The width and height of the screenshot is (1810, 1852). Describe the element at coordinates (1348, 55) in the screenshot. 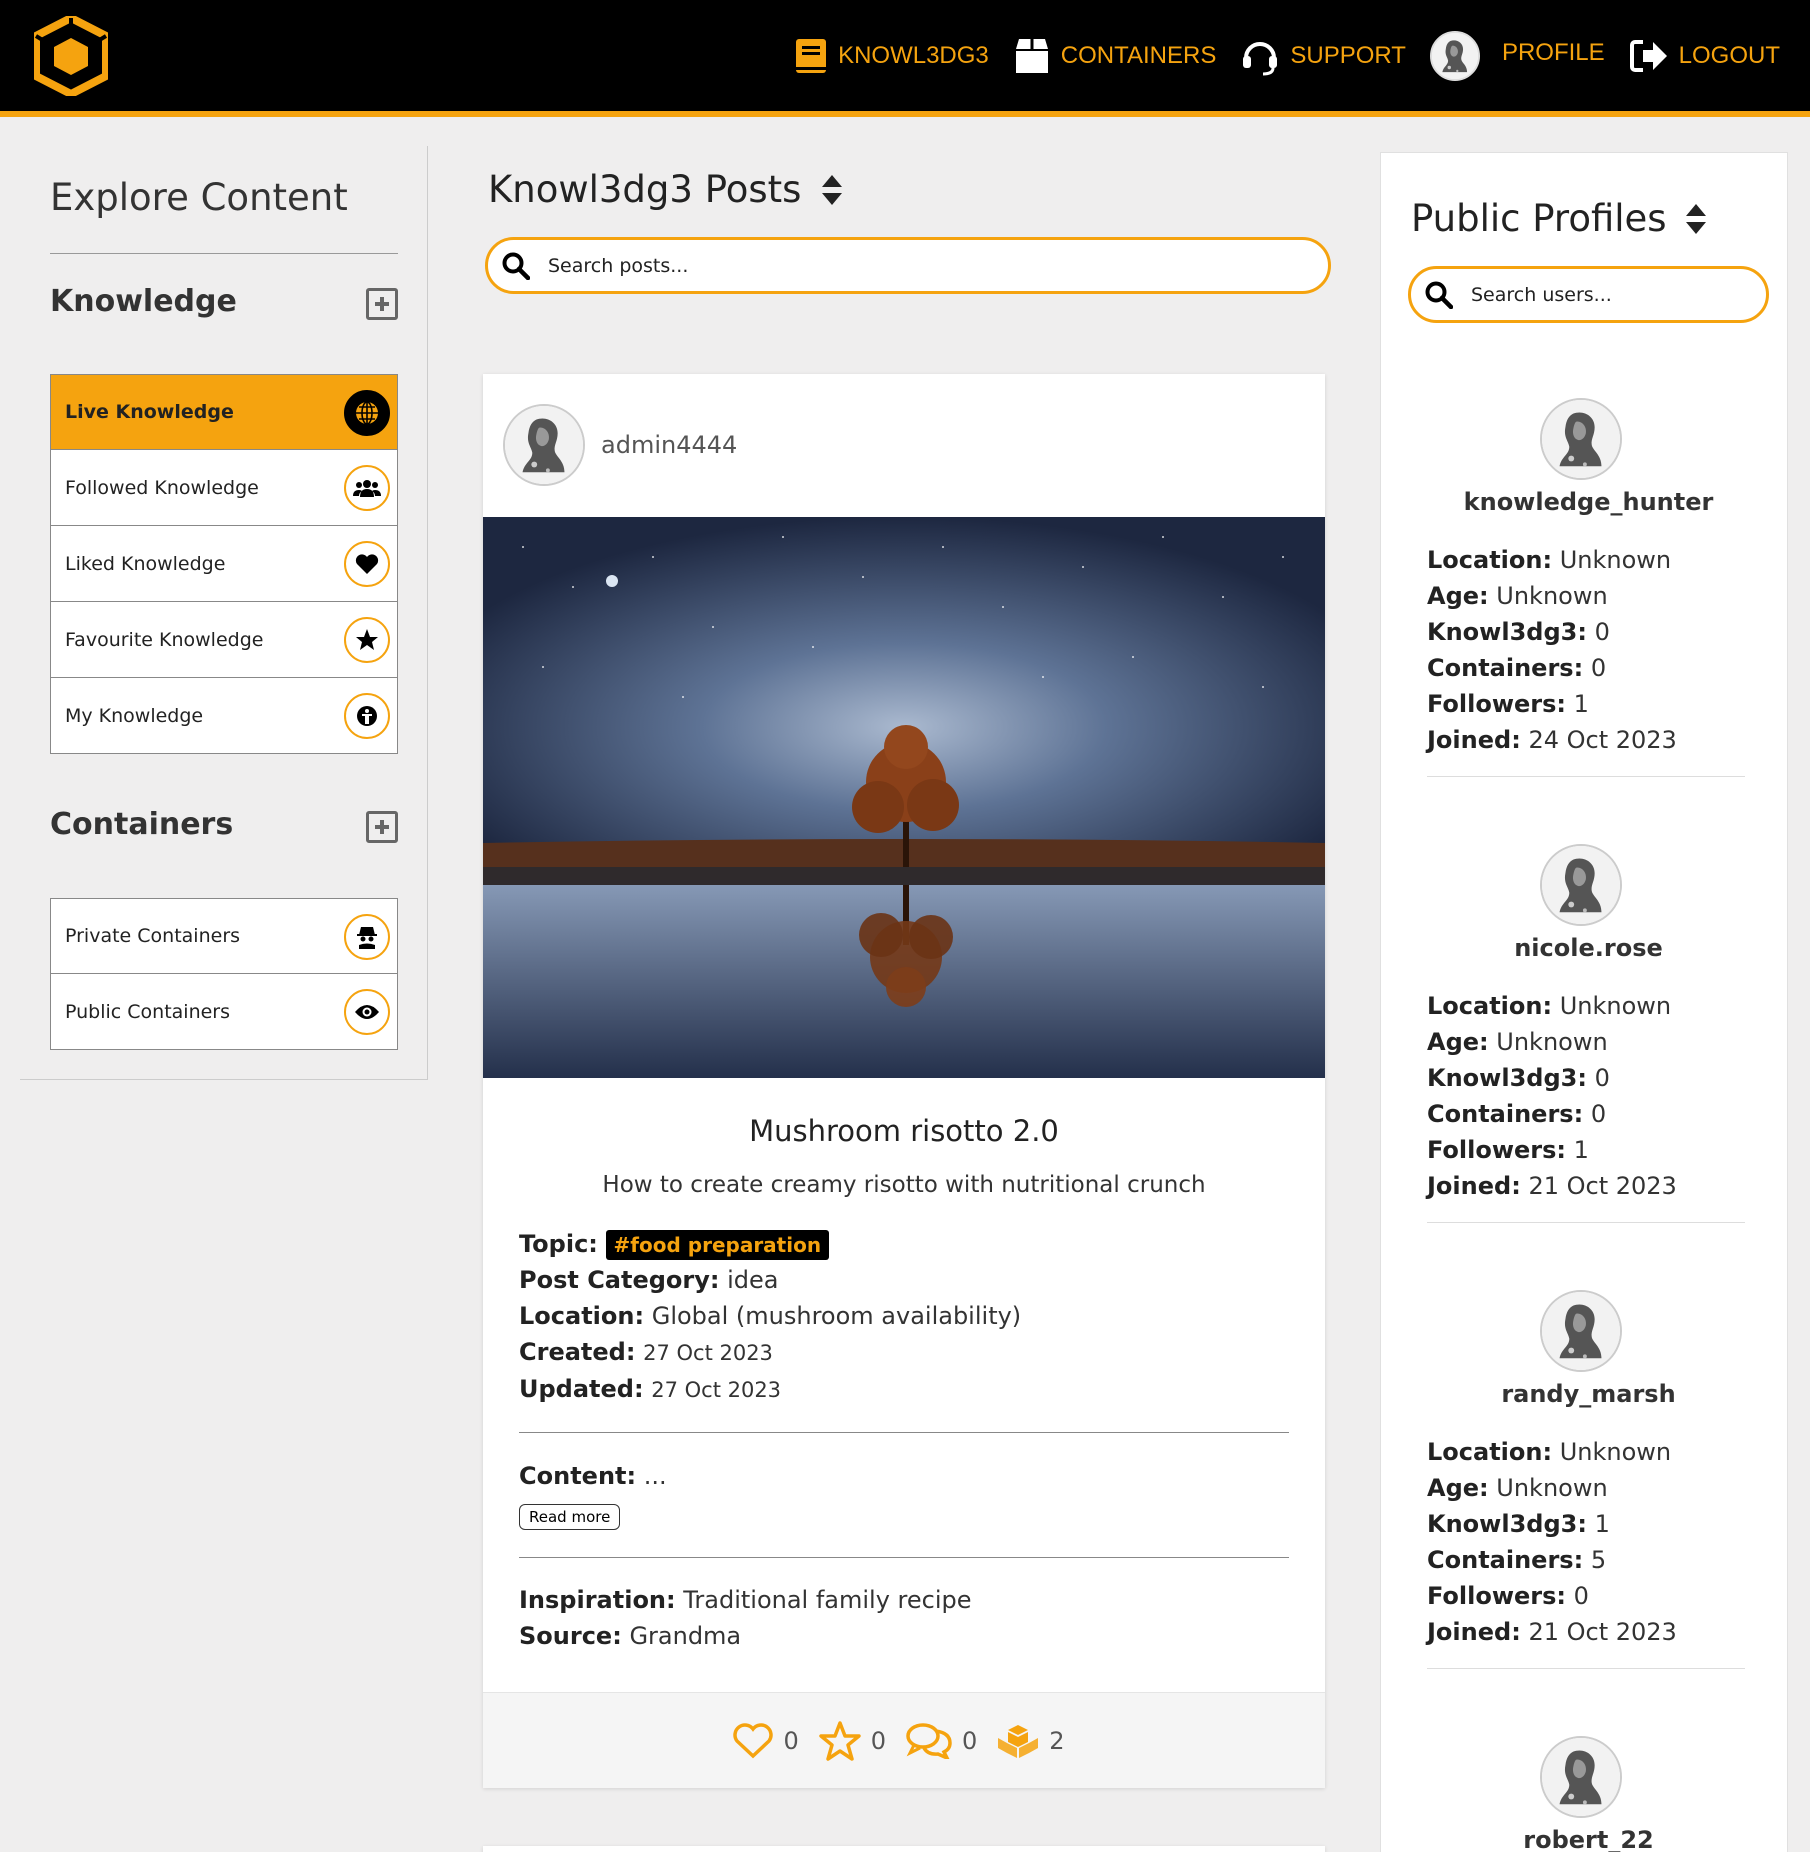

I see `nav-support-label: SUPPORT` at that location.